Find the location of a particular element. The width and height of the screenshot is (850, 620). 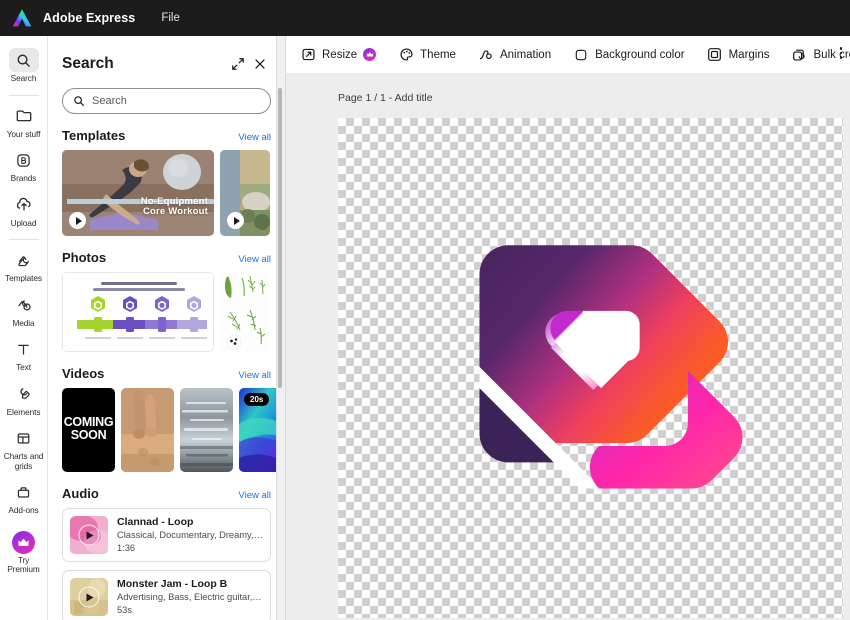

toolbar-theme-button: Theme is located at coordinates (427, 55).